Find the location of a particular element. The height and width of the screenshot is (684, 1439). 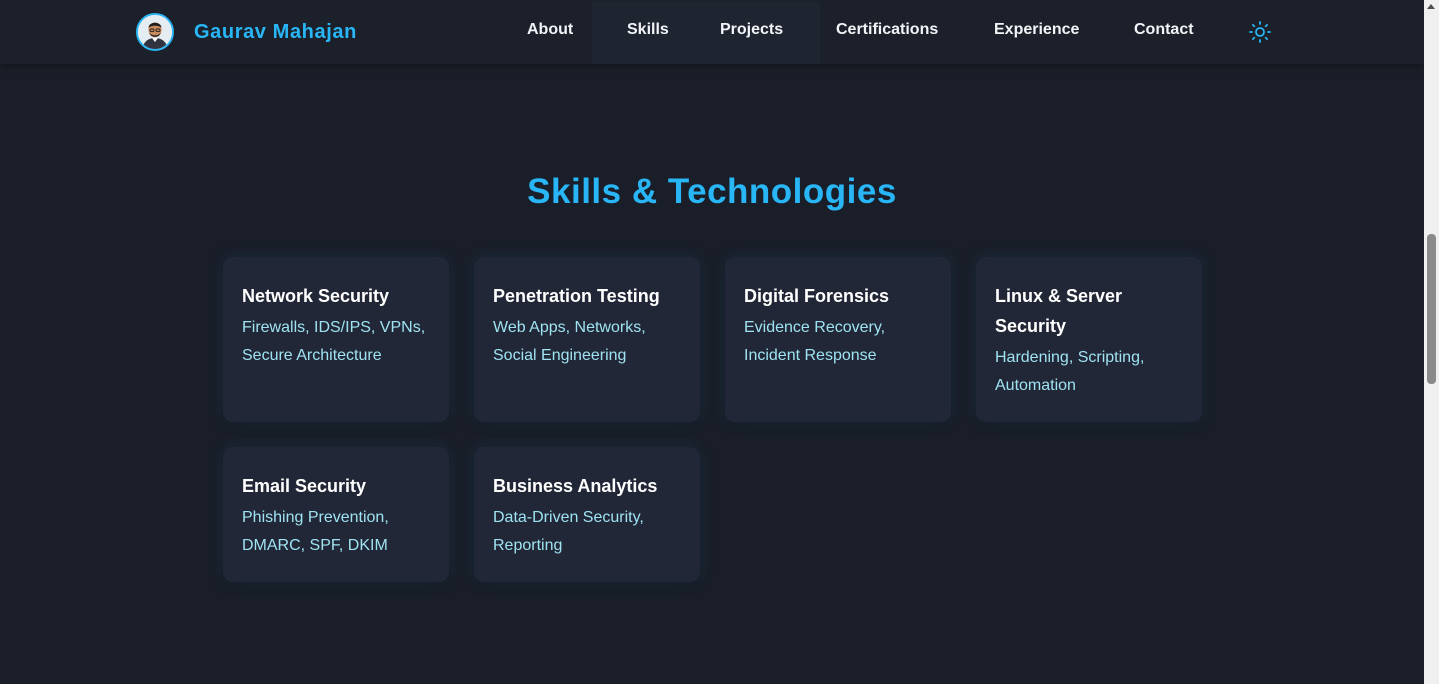

skill-card-description: Hardening, Scripting, Automation is located at coordinates (1070, 371).